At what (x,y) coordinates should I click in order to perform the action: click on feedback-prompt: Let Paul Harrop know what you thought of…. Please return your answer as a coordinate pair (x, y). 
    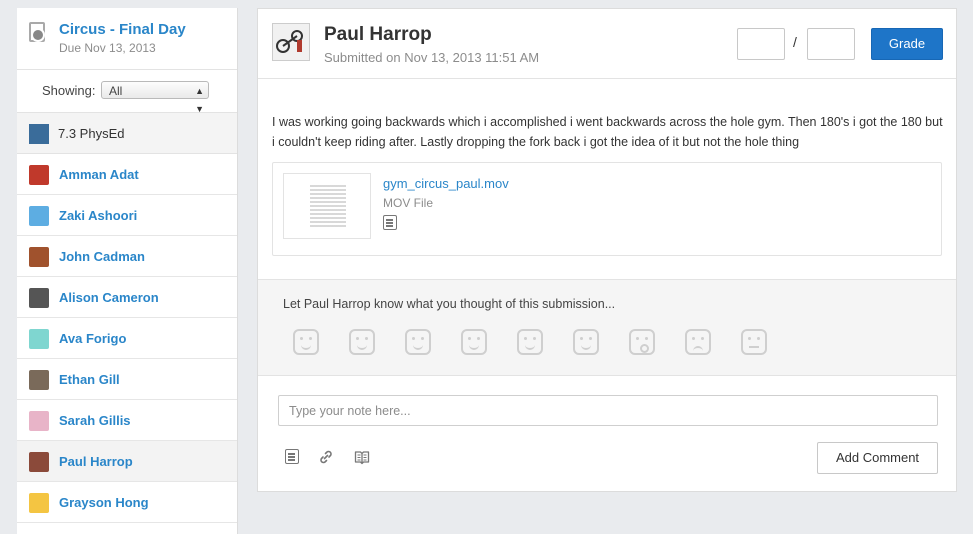
    Looking at the image, I should click on (449, 304).